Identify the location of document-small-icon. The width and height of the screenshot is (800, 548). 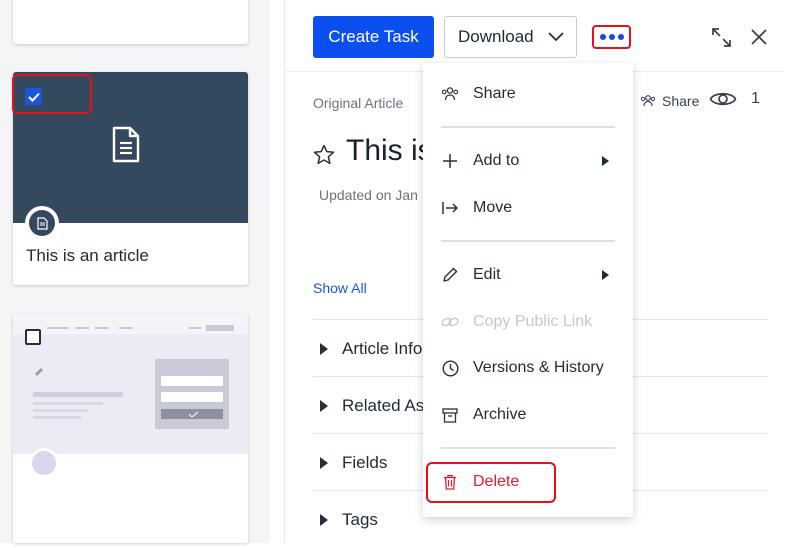
(42, 223).